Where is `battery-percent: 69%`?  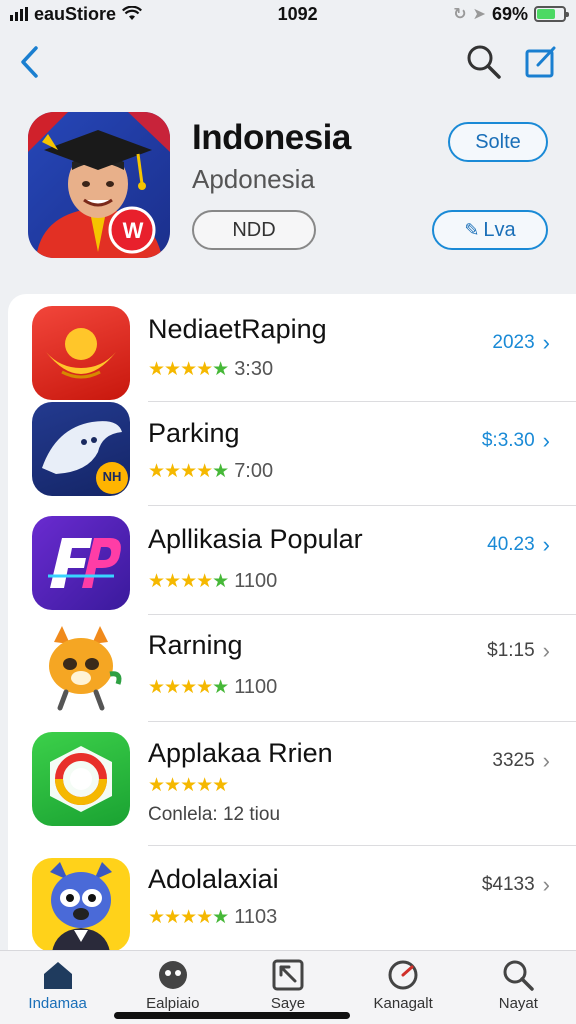 battery-percent: 69% is located at coordinates (509, 13).